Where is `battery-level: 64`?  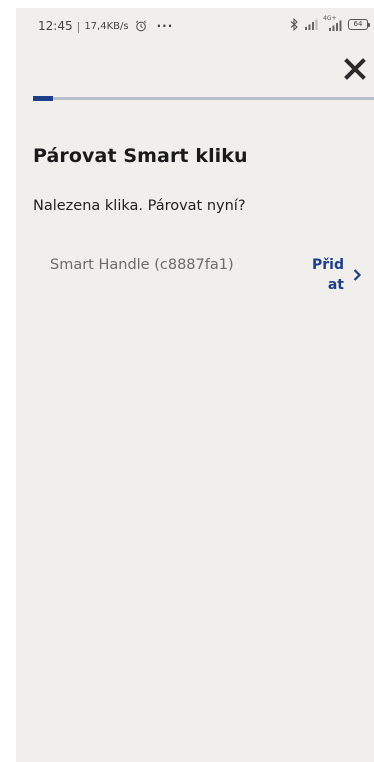
battery-level: 64 is located at coordinates (358, 23).